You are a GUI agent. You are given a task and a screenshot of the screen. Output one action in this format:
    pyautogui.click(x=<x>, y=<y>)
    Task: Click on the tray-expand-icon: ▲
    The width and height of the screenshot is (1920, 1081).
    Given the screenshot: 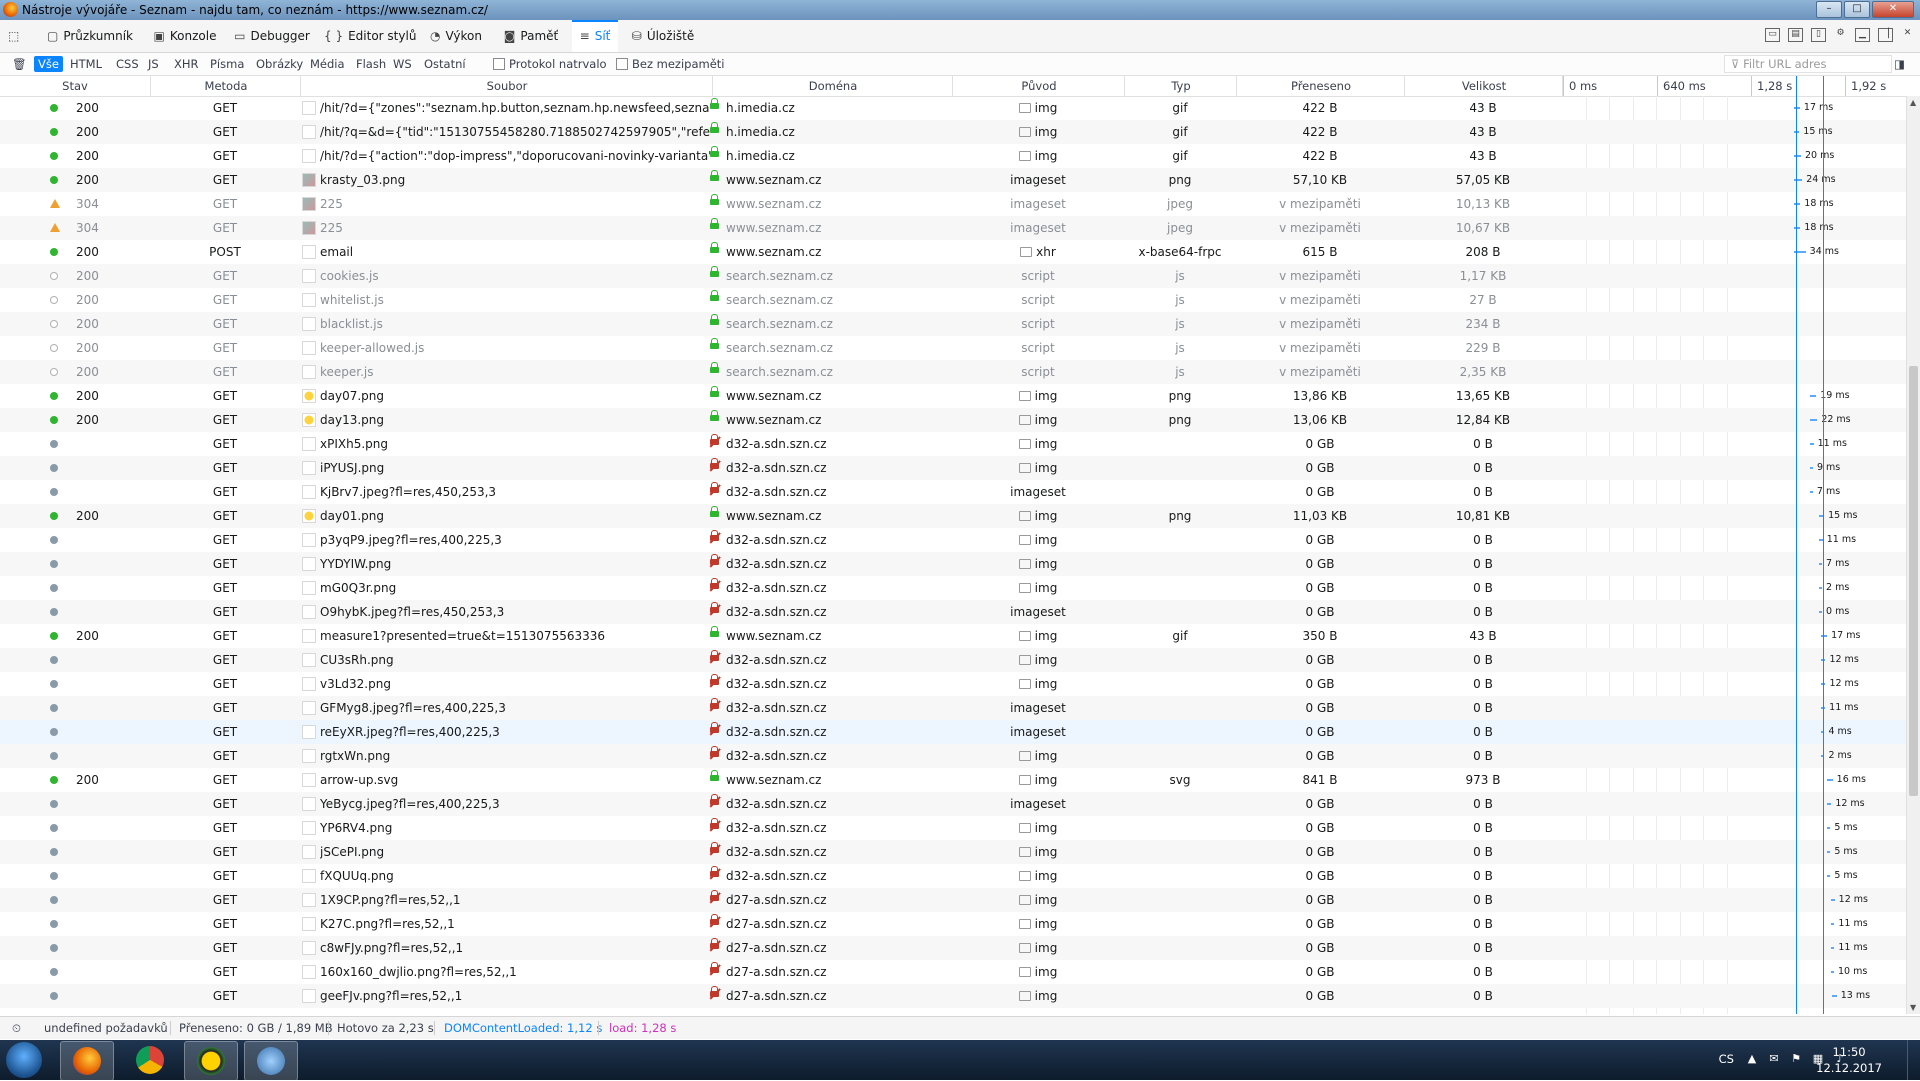 What is the action you would take?
    pyautogui.click(x=1752, y=1059)
    